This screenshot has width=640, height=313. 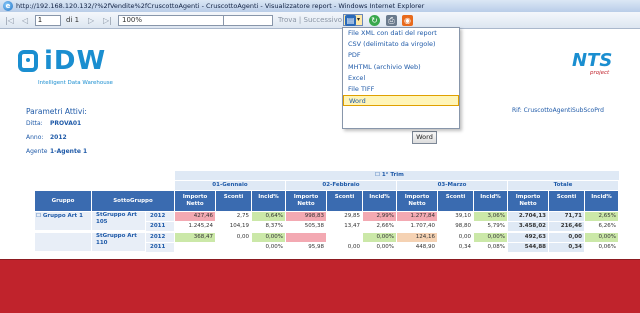 What do you see at coordinates (230, 185) in the screenshot?
I see `month-header: 01-Gennaio` at bounding box center [230, 185].